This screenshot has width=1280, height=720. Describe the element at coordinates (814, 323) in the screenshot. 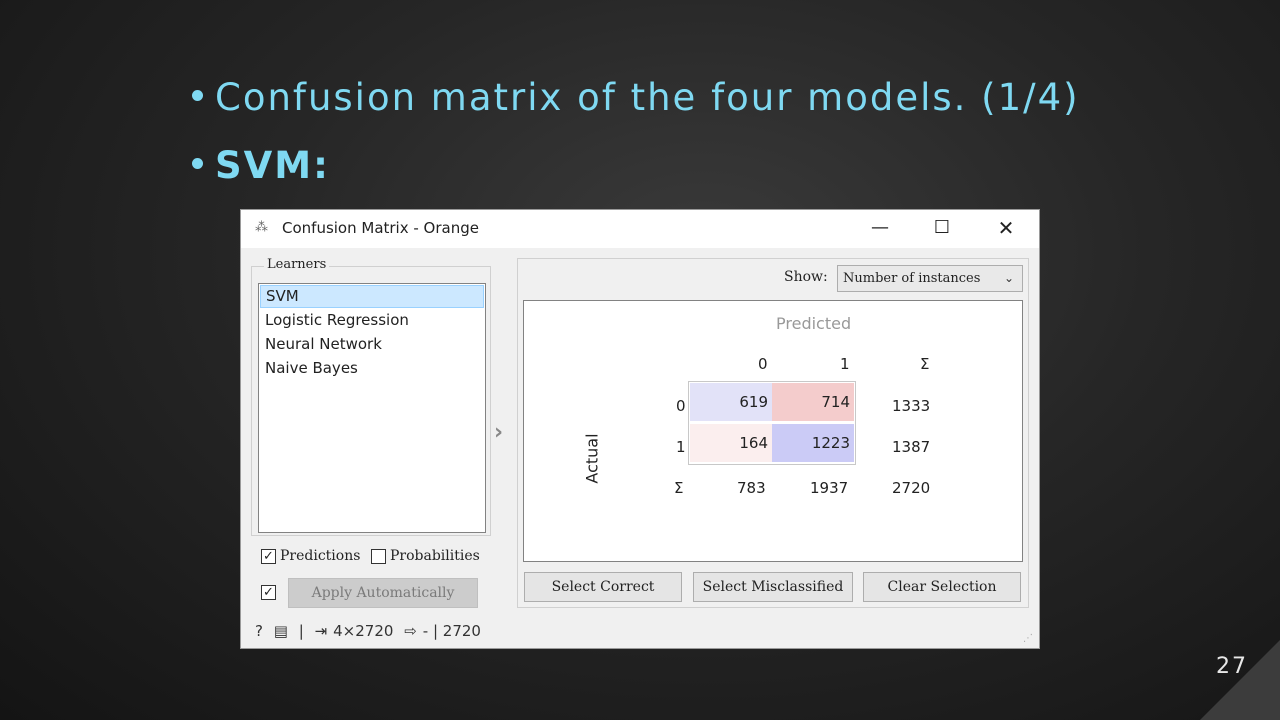

I see `predicted-axis-label: Predicted` at that location.